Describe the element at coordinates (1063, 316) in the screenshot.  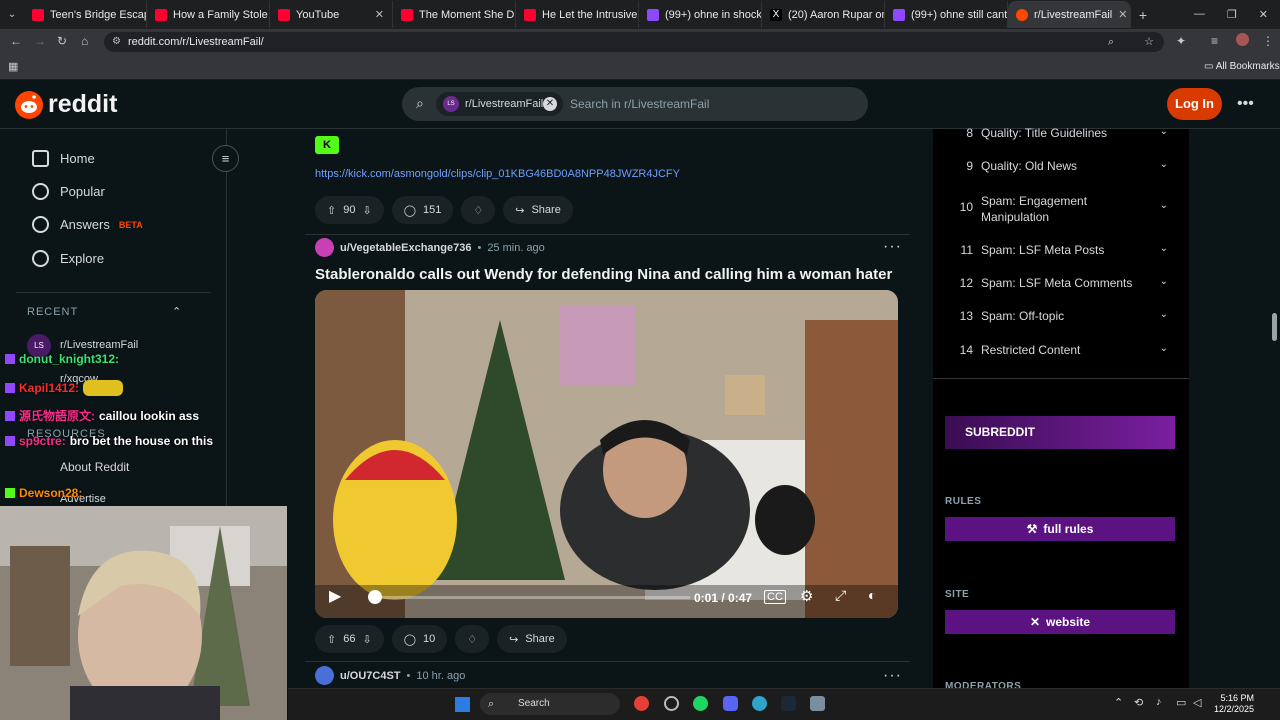
I see `rule-item: 13 Spam: Off-topic ⌄` at that location.